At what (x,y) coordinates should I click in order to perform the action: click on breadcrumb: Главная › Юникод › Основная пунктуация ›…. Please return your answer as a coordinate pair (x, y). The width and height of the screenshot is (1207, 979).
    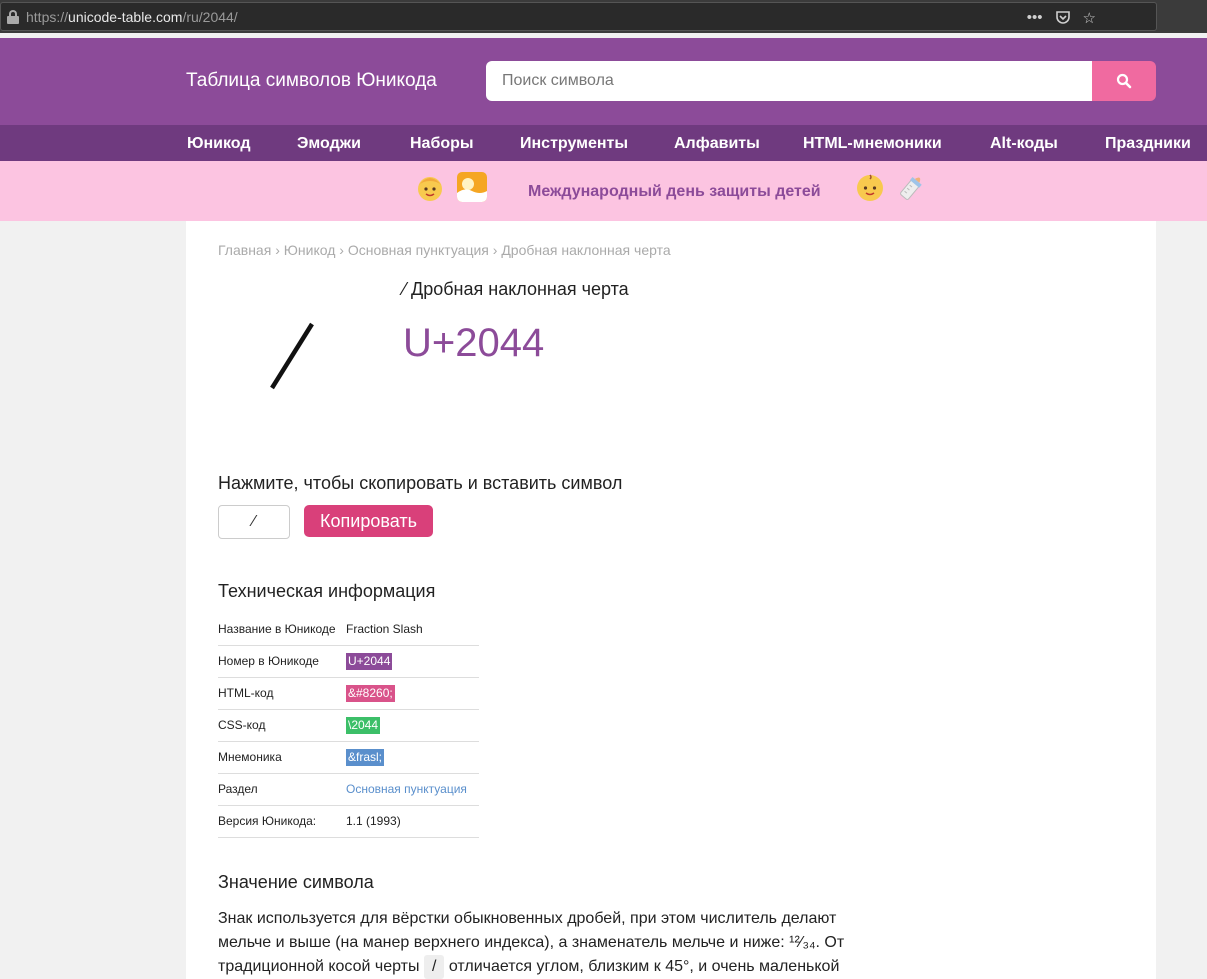
    Looking at the image, I should click on (444, 250).